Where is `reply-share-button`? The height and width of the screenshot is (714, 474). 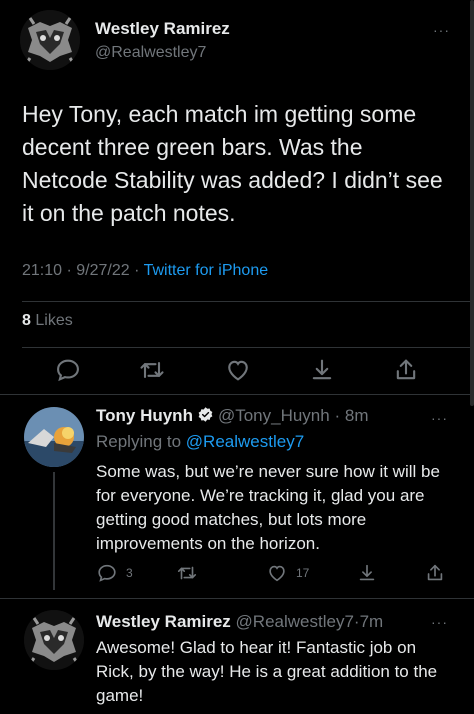 reply-share-button is located at coordinates (435, 573).